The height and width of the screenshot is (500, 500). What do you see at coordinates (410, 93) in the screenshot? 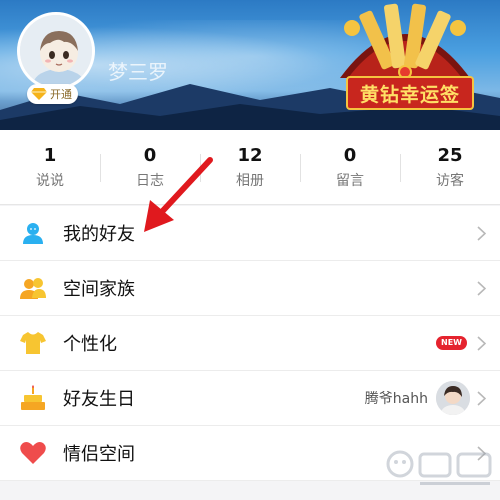
I see `lucky-draw-label: 黄钻幸运签` at bounding box center [410, 93].